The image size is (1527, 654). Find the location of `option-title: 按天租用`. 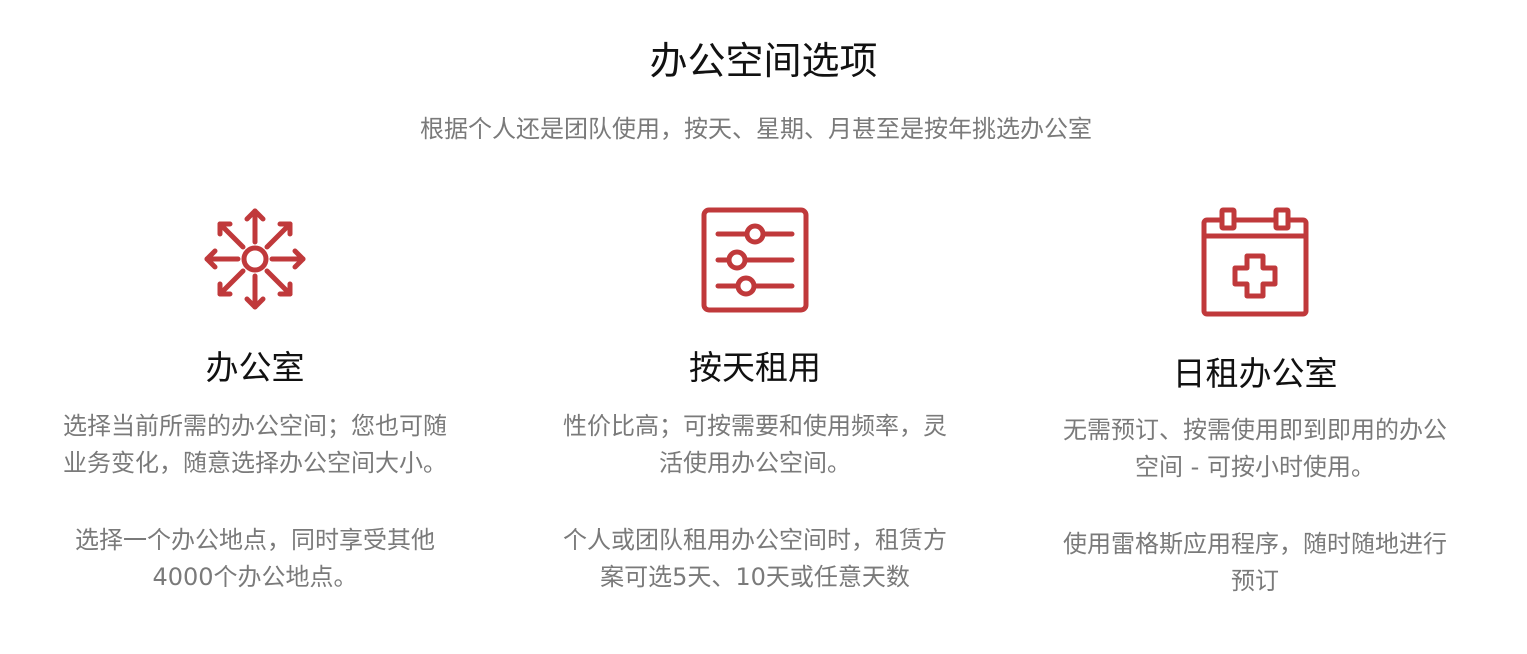

option-title: 按天租用 is located at coordinates (755, 367).